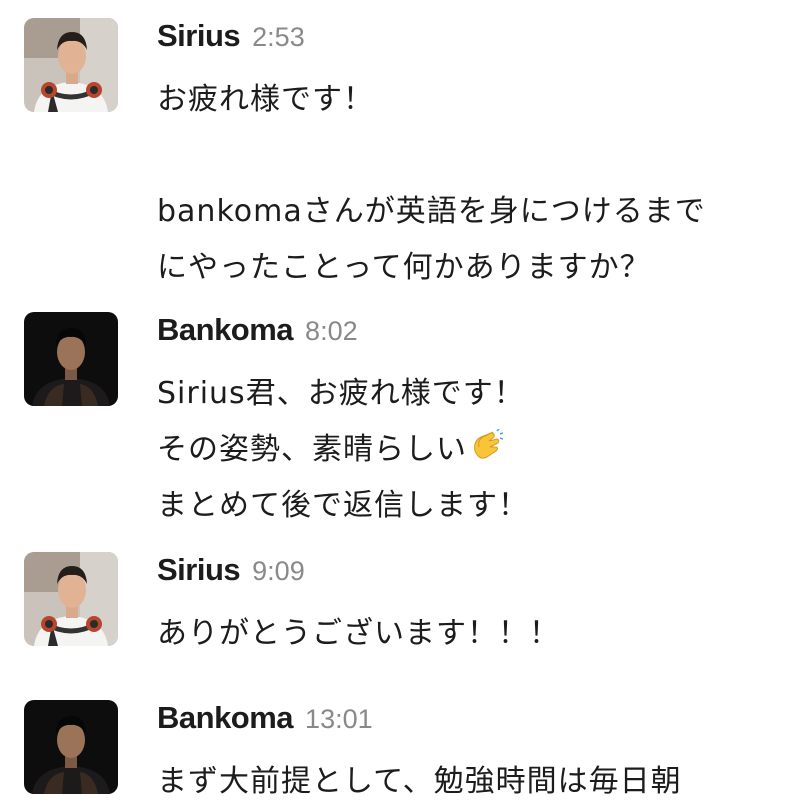 The image size is (800, 811). What do you see at coordinates (472, 156) in the screenshot?
I see `message-line-blank` at bounding box center [472, 156].